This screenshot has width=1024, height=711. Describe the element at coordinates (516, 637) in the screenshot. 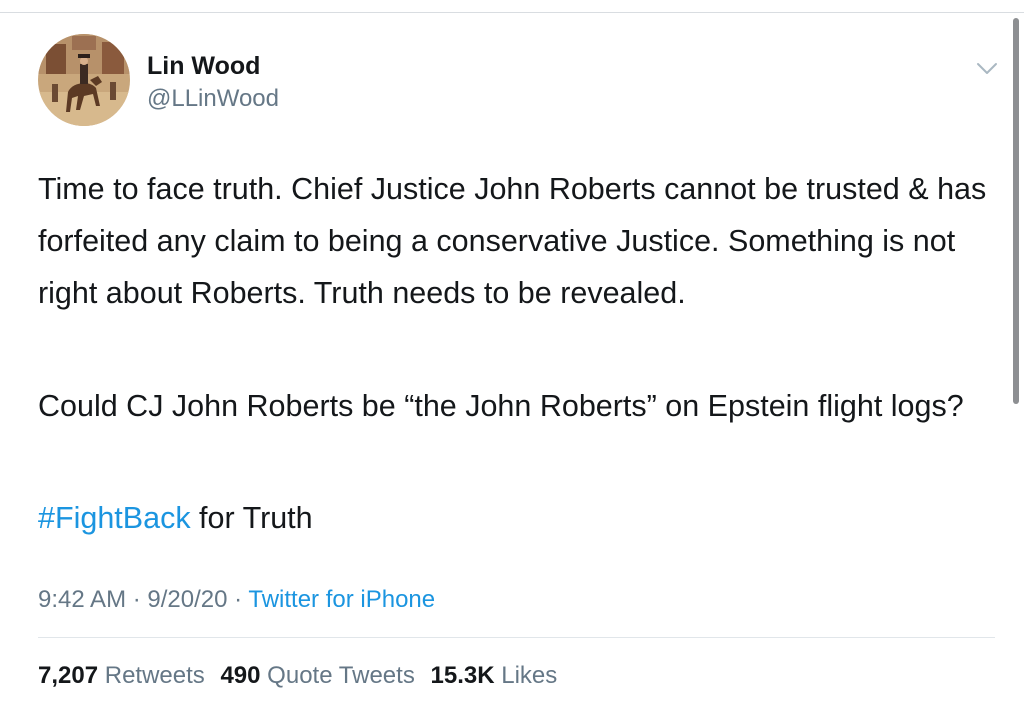

I see `divider` at that location.